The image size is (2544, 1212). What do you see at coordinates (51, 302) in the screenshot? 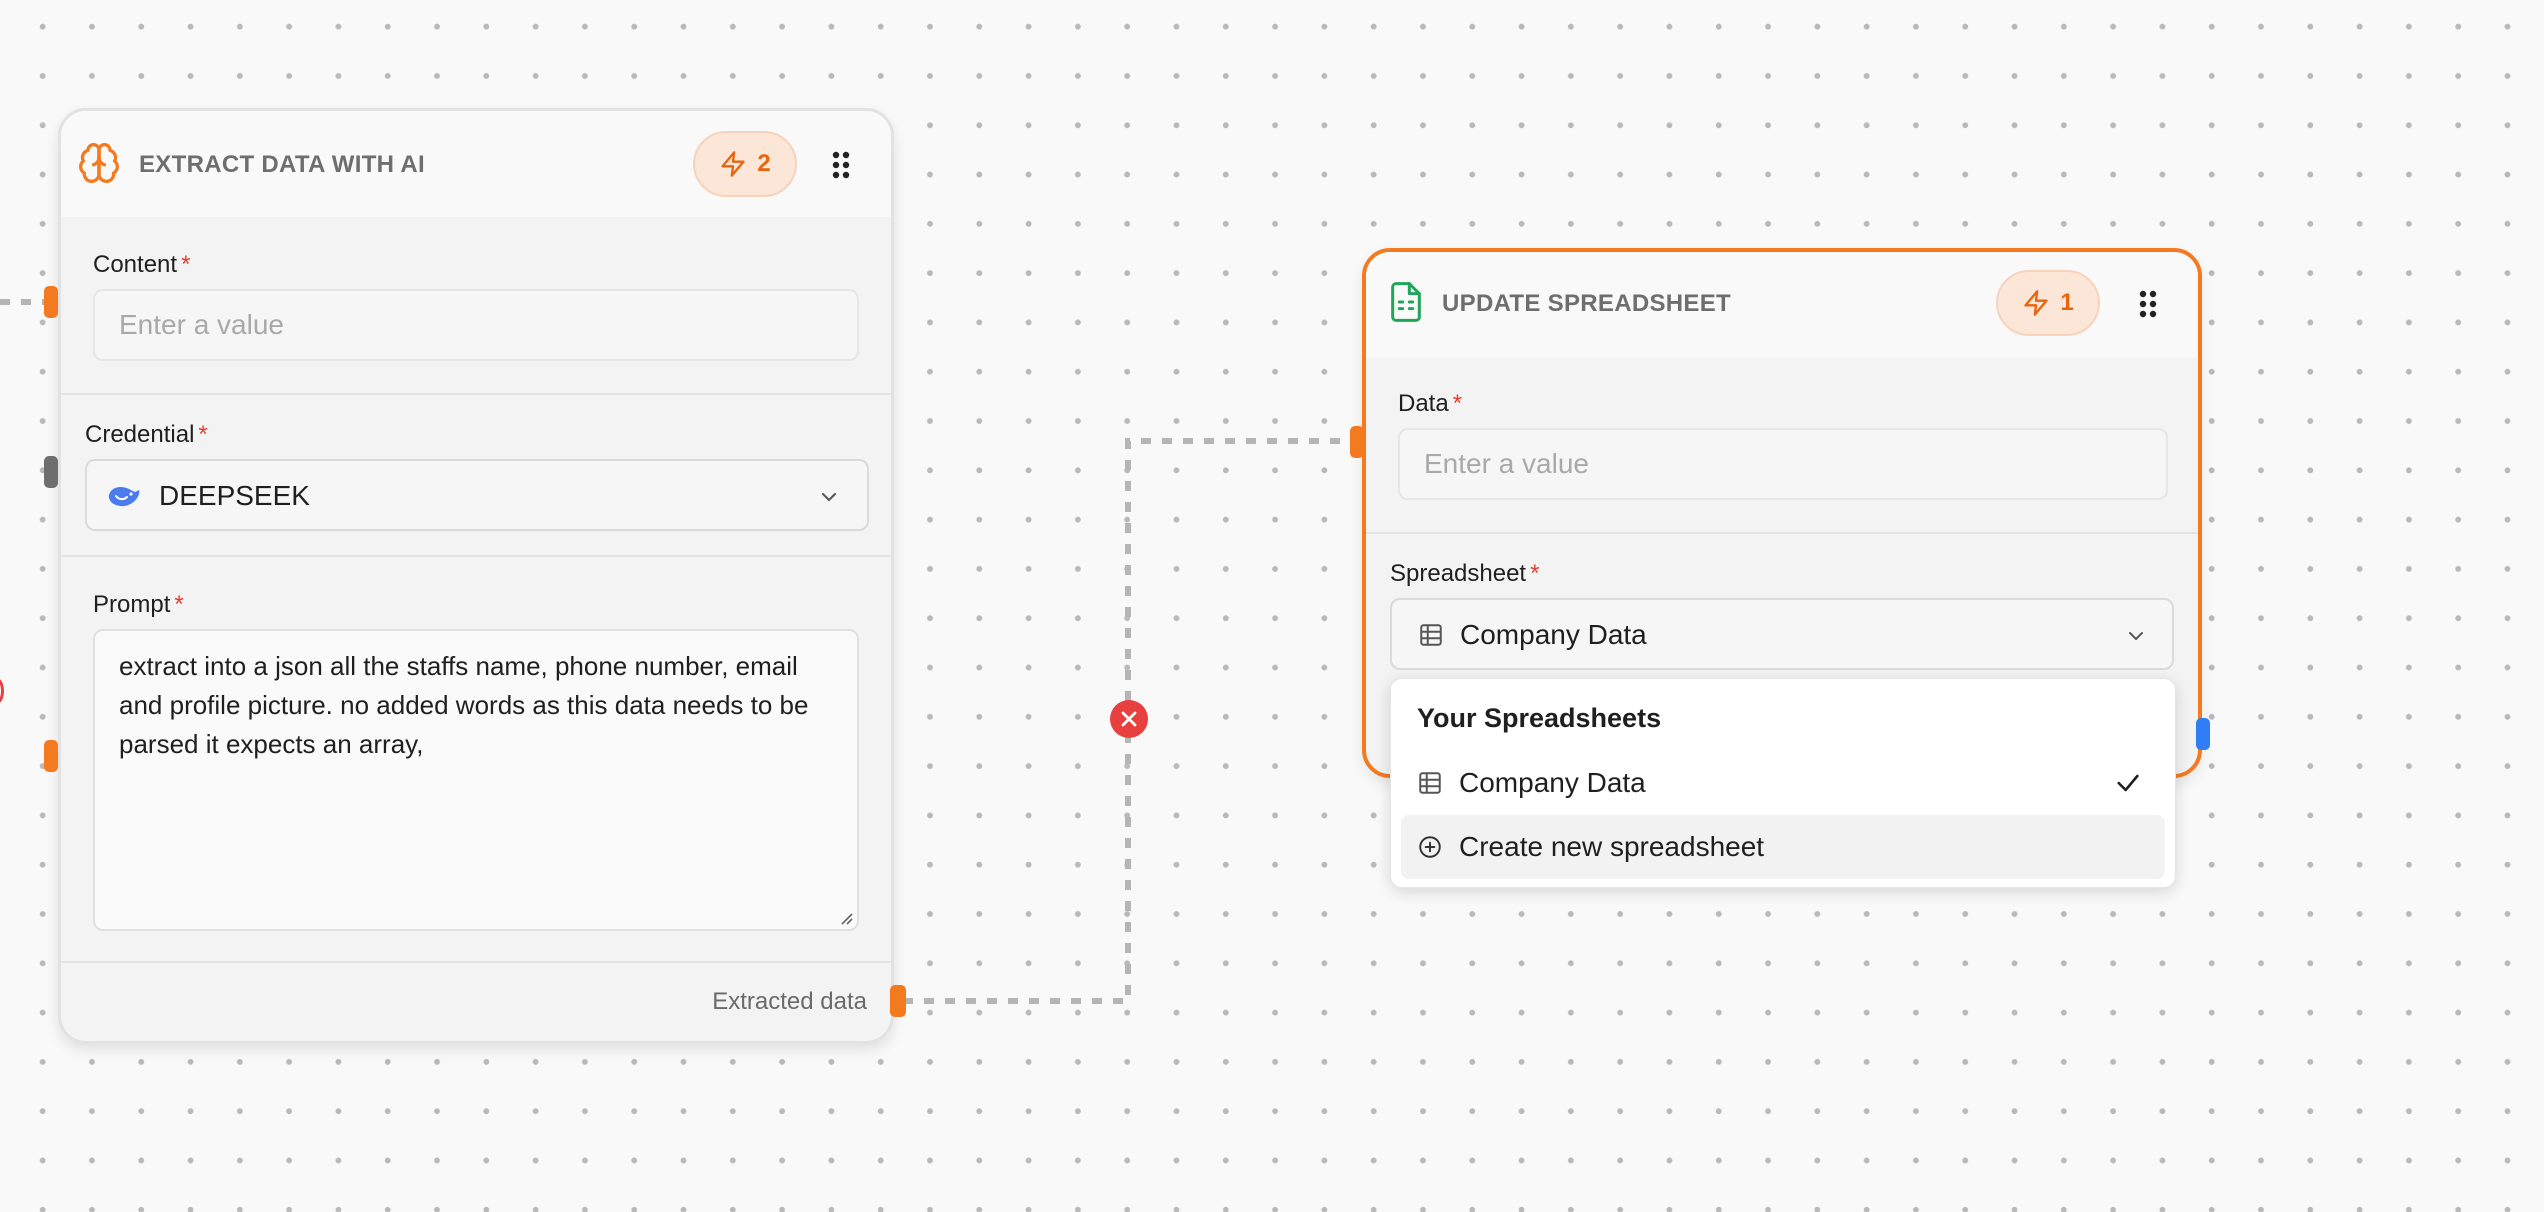
I see `content-input-port` at bounding box center [51, 302].